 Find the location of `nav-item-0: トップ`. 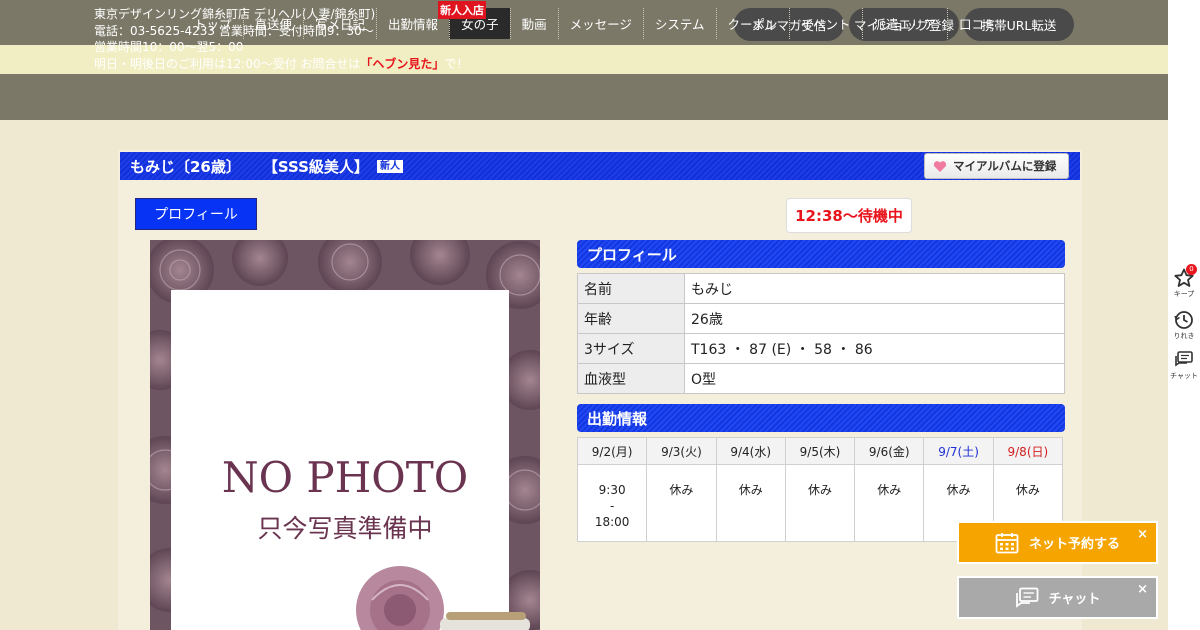

nav-item-0: トップ is located at coordinates (213, 23).